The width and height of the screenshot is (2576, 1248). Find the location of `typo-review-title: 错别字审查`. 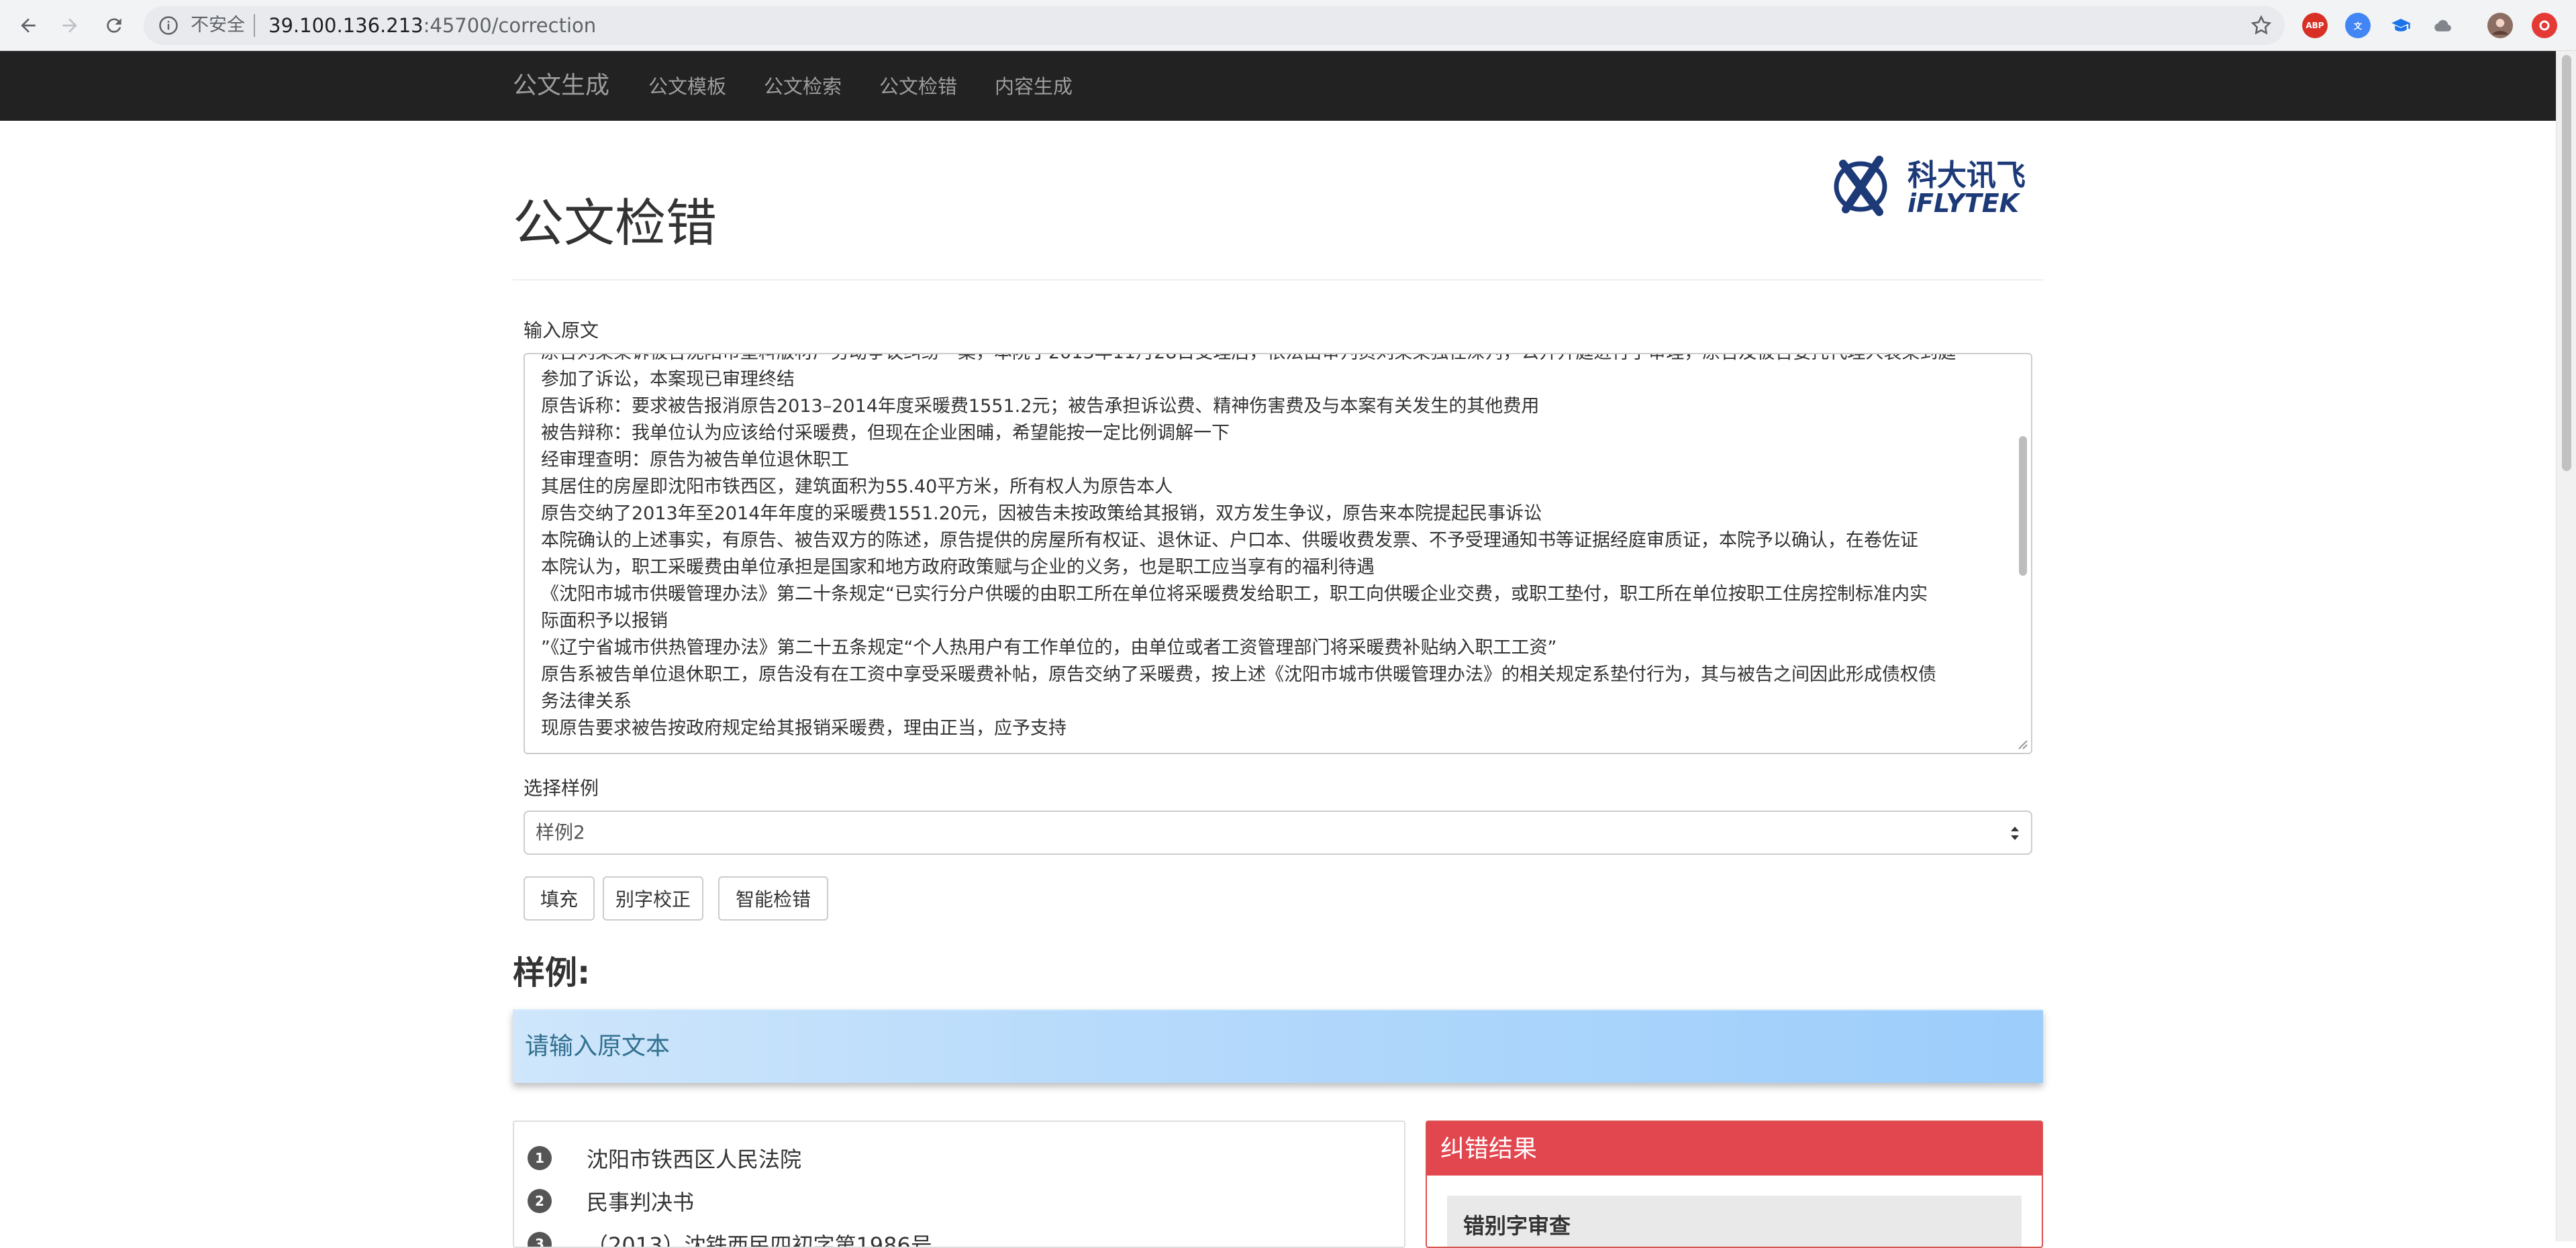

typo-review-title: 错别字审查 is located at coordinates (1517, 1226).